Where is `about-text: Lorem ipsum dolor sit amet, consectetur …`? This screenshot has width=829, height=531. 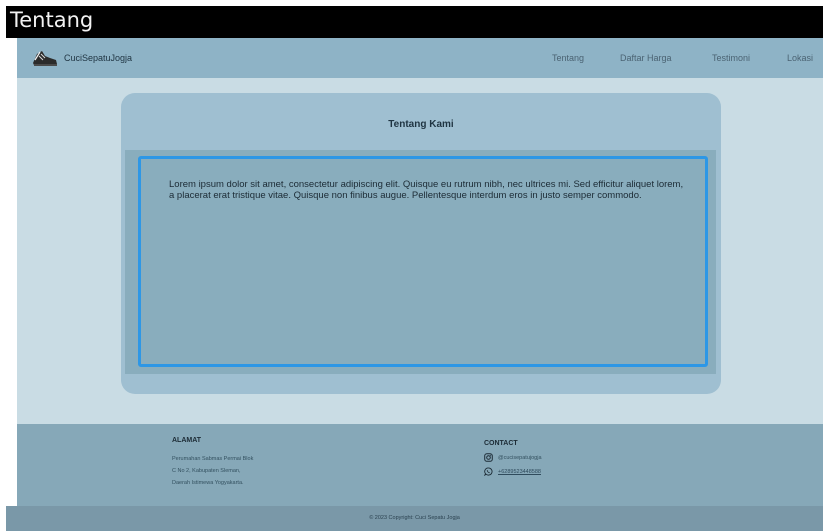 about-text: Lorem ipsum dolor sit amet, consectetur … is located at coordinates (426, 190).